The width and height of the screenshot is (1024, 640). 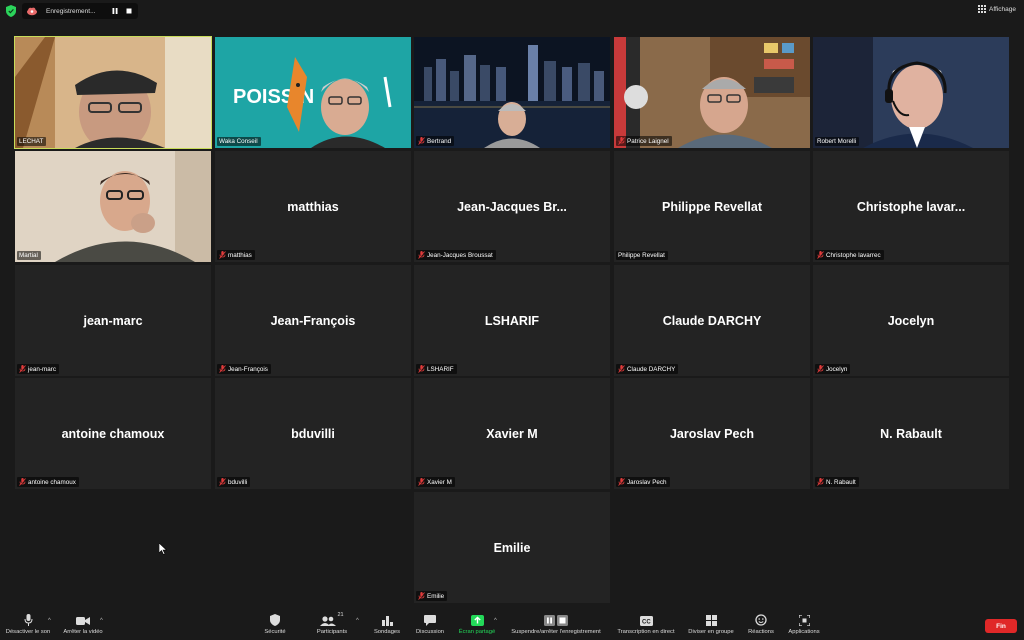 I want to click on participant-tile: POISS N Waka Conseil, so click(x=313, y=92).